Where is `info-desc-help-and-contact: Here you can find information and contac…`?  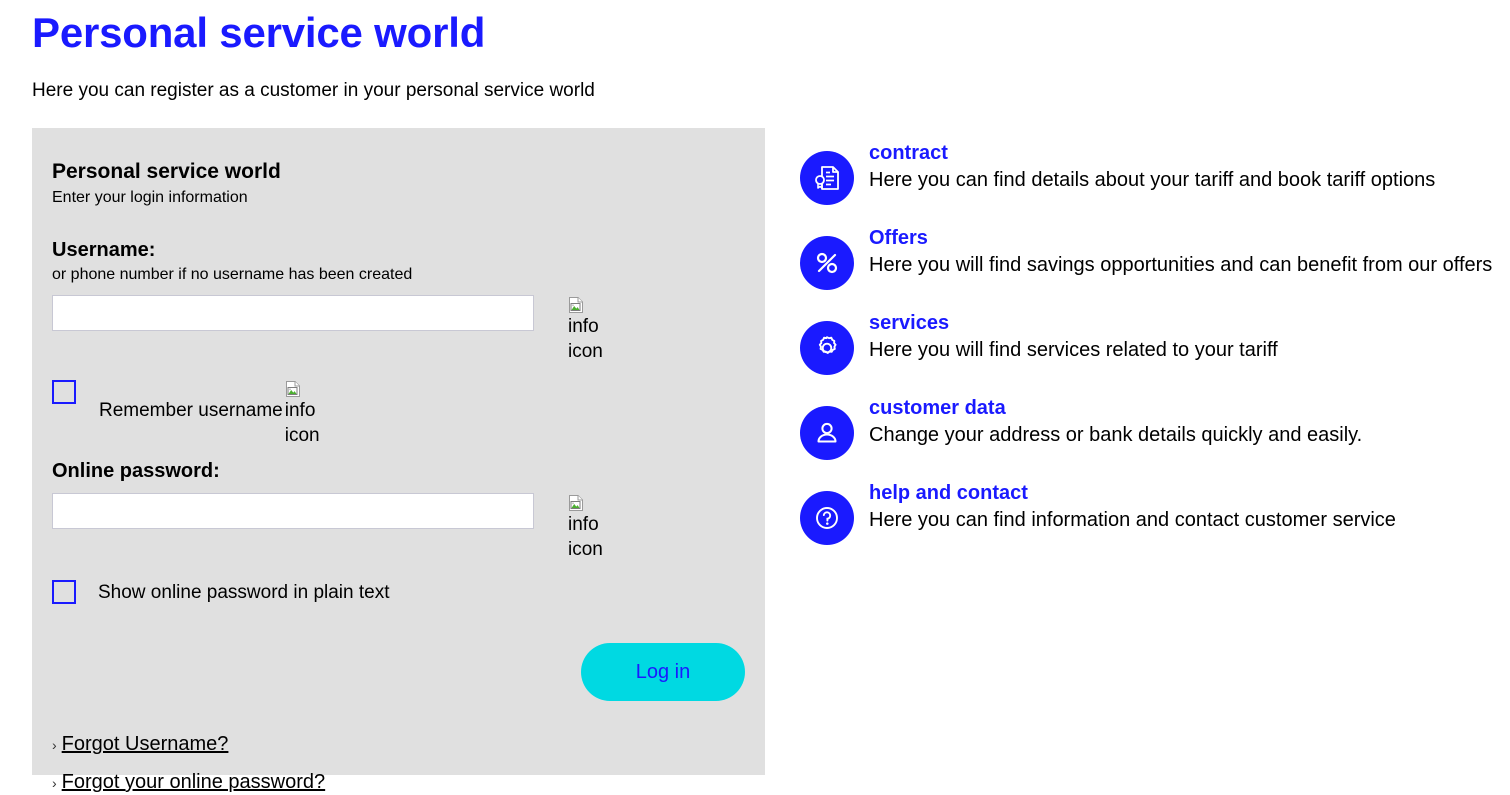 info-desc-help-and-contact: Here you can find information and contac… is located at coordinates (1132, 520).